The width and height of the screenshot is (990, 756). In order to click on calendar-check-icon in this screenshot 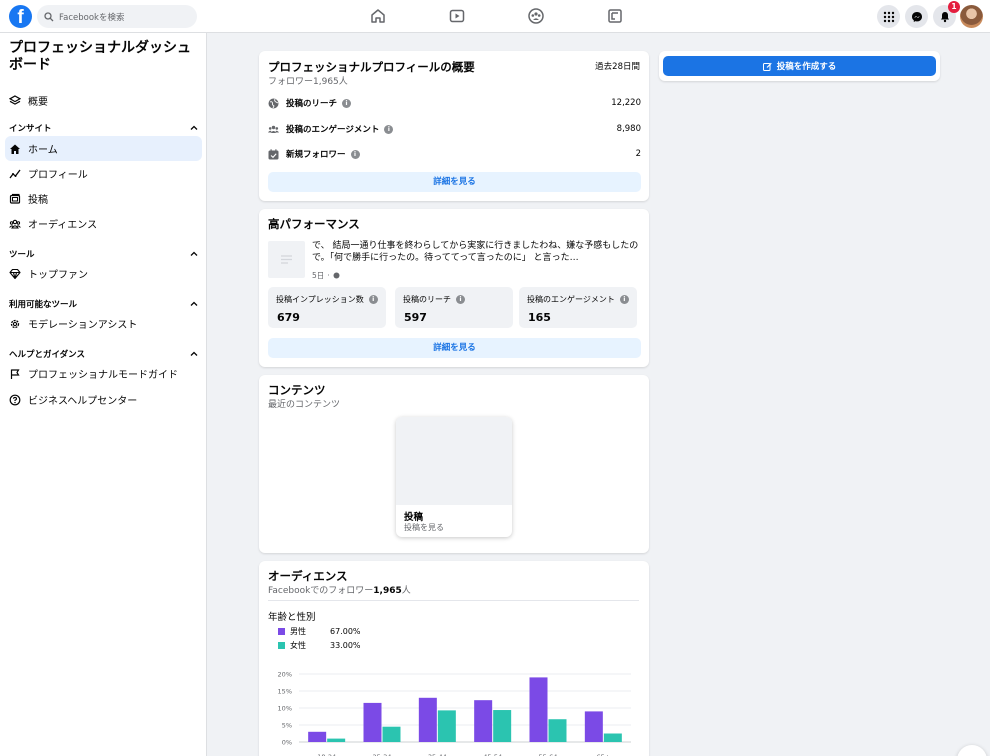, I will do `click(273, 153)`.